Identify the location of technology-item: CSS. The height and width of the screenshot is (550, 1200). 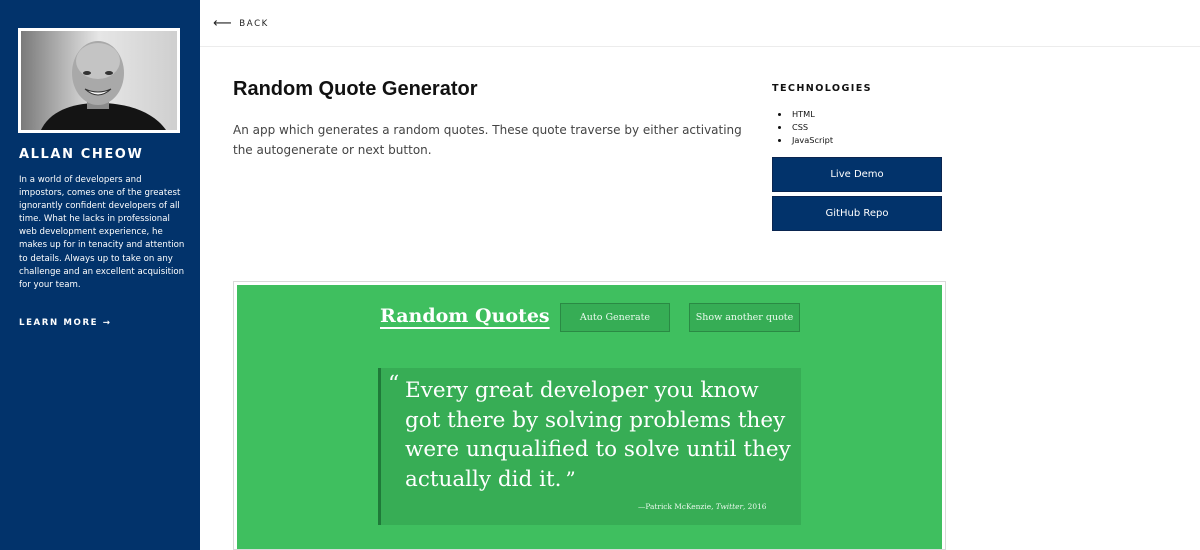
(811, 127).